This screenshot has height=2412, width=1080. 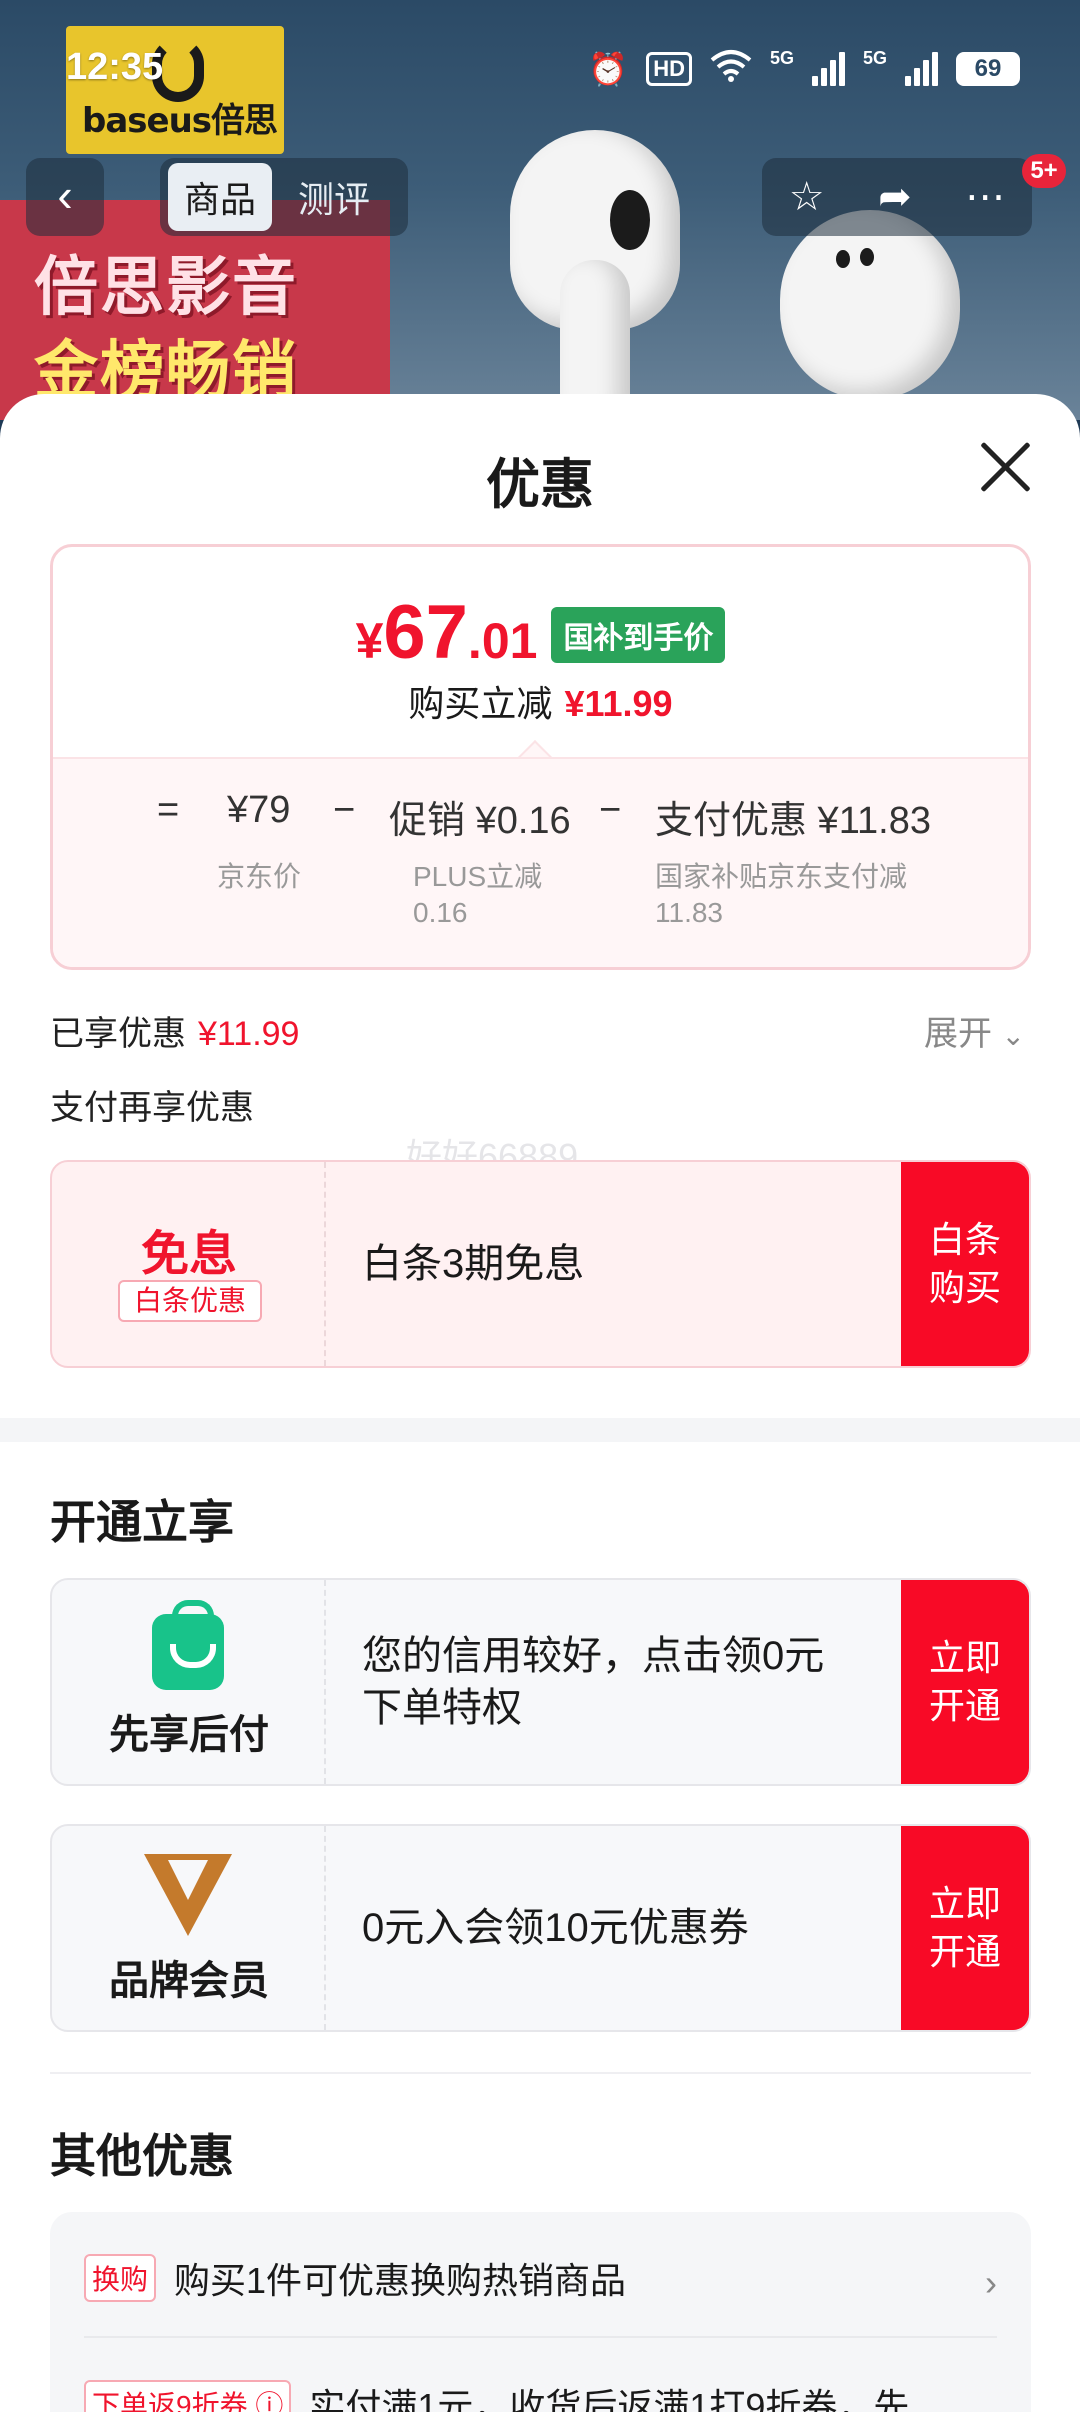 I want to click on brand-member-button-line-2: 开通, so click(x=964, y=1951).